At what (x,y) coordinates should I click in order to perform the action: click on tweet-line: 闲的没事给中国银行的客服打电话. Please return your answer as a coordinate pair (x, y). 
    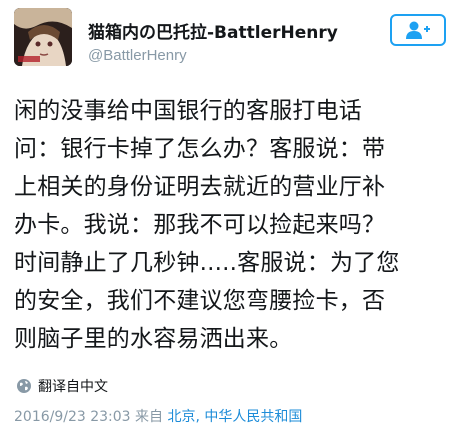
    Looking at the image, I should click on (188, 111).